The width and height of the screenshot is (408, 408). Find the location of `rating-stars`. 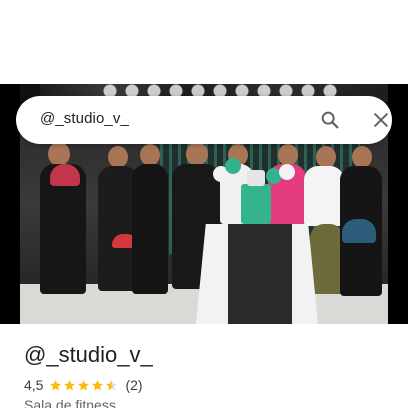

rating-stars is located at coordinates (84, 385).